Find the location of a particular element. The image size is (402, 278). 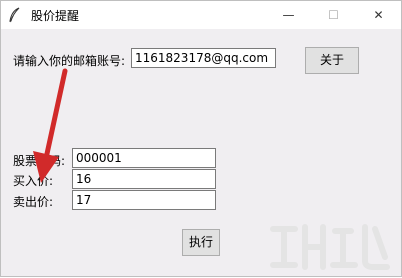

execute-button: 执行 is located at coordinates (201, 242).